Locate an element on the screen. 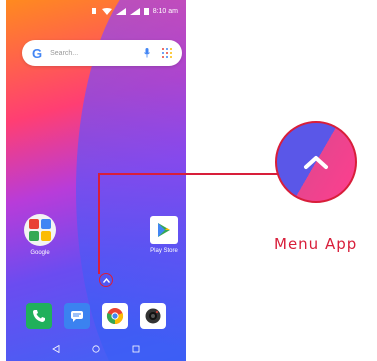 This screenshot has width=377, height=361. google-folder: Google is located at coordinates (40, 235).